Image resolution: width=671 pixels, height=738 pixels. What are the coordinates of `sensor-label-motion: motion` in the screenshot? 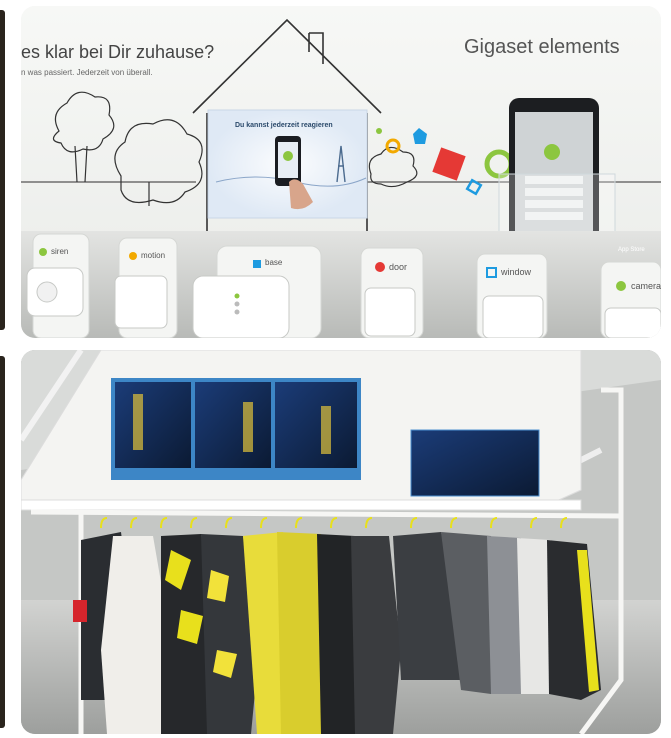 It's located at (153, 255).